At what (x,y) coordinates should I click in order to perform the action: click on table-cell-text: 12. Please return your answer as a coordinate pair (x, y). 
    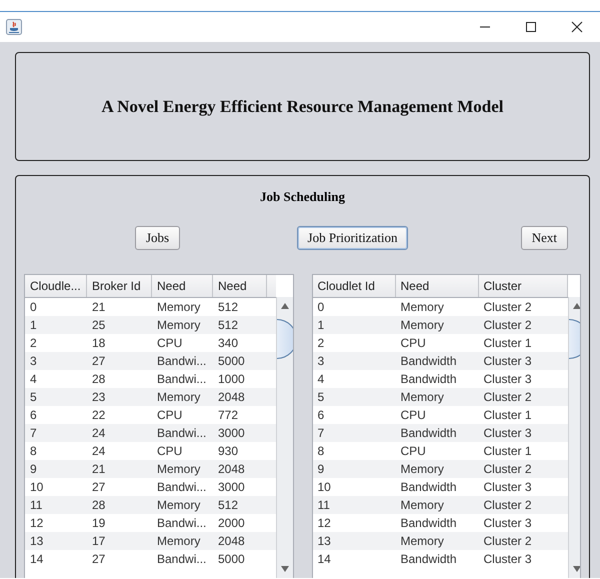
    Looking at the image, I should click on (36, 523).